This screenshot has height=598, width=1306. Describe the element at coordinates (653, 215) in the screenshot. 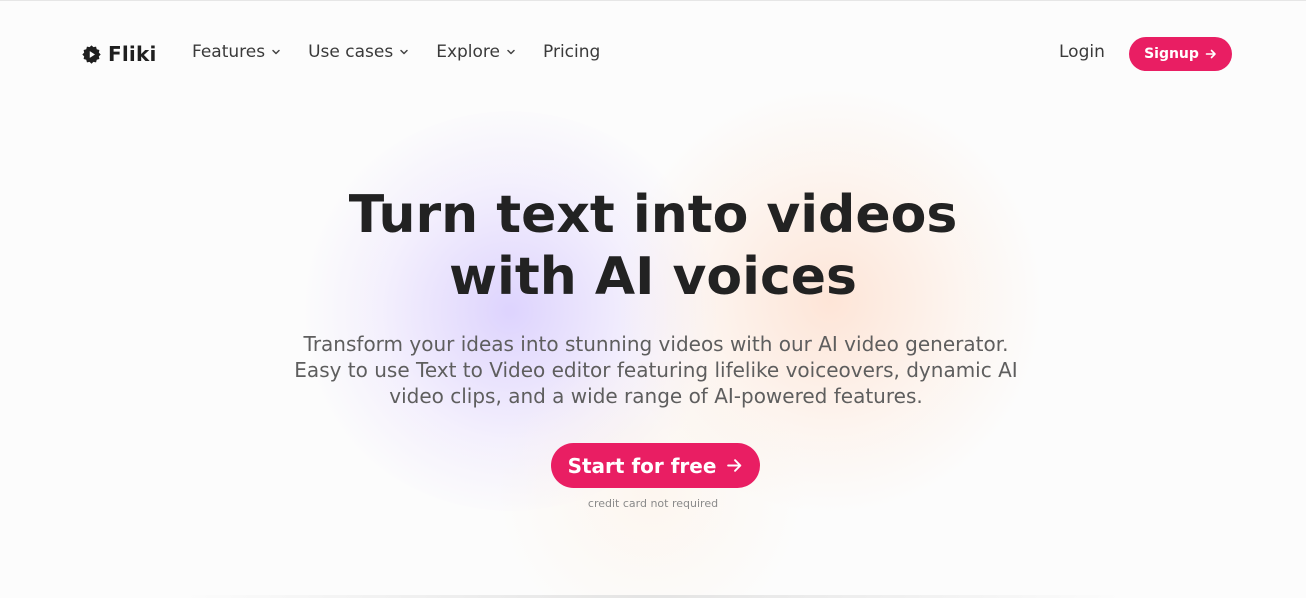

I see `hero-title-line: Turn text into videos` at that location.